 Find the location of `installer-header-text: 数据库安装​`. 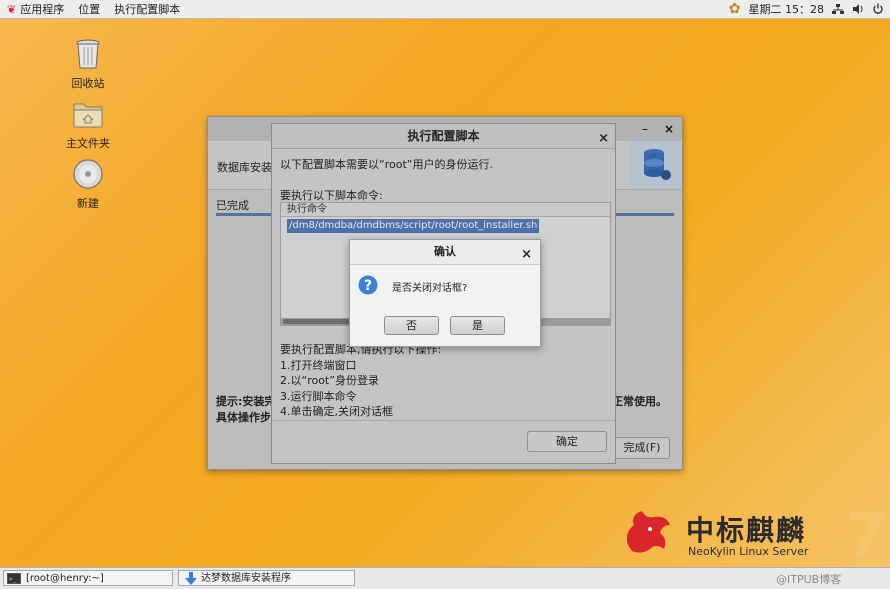

installer-header-text: 数据库安装​ is located at coordinates (244, 167).